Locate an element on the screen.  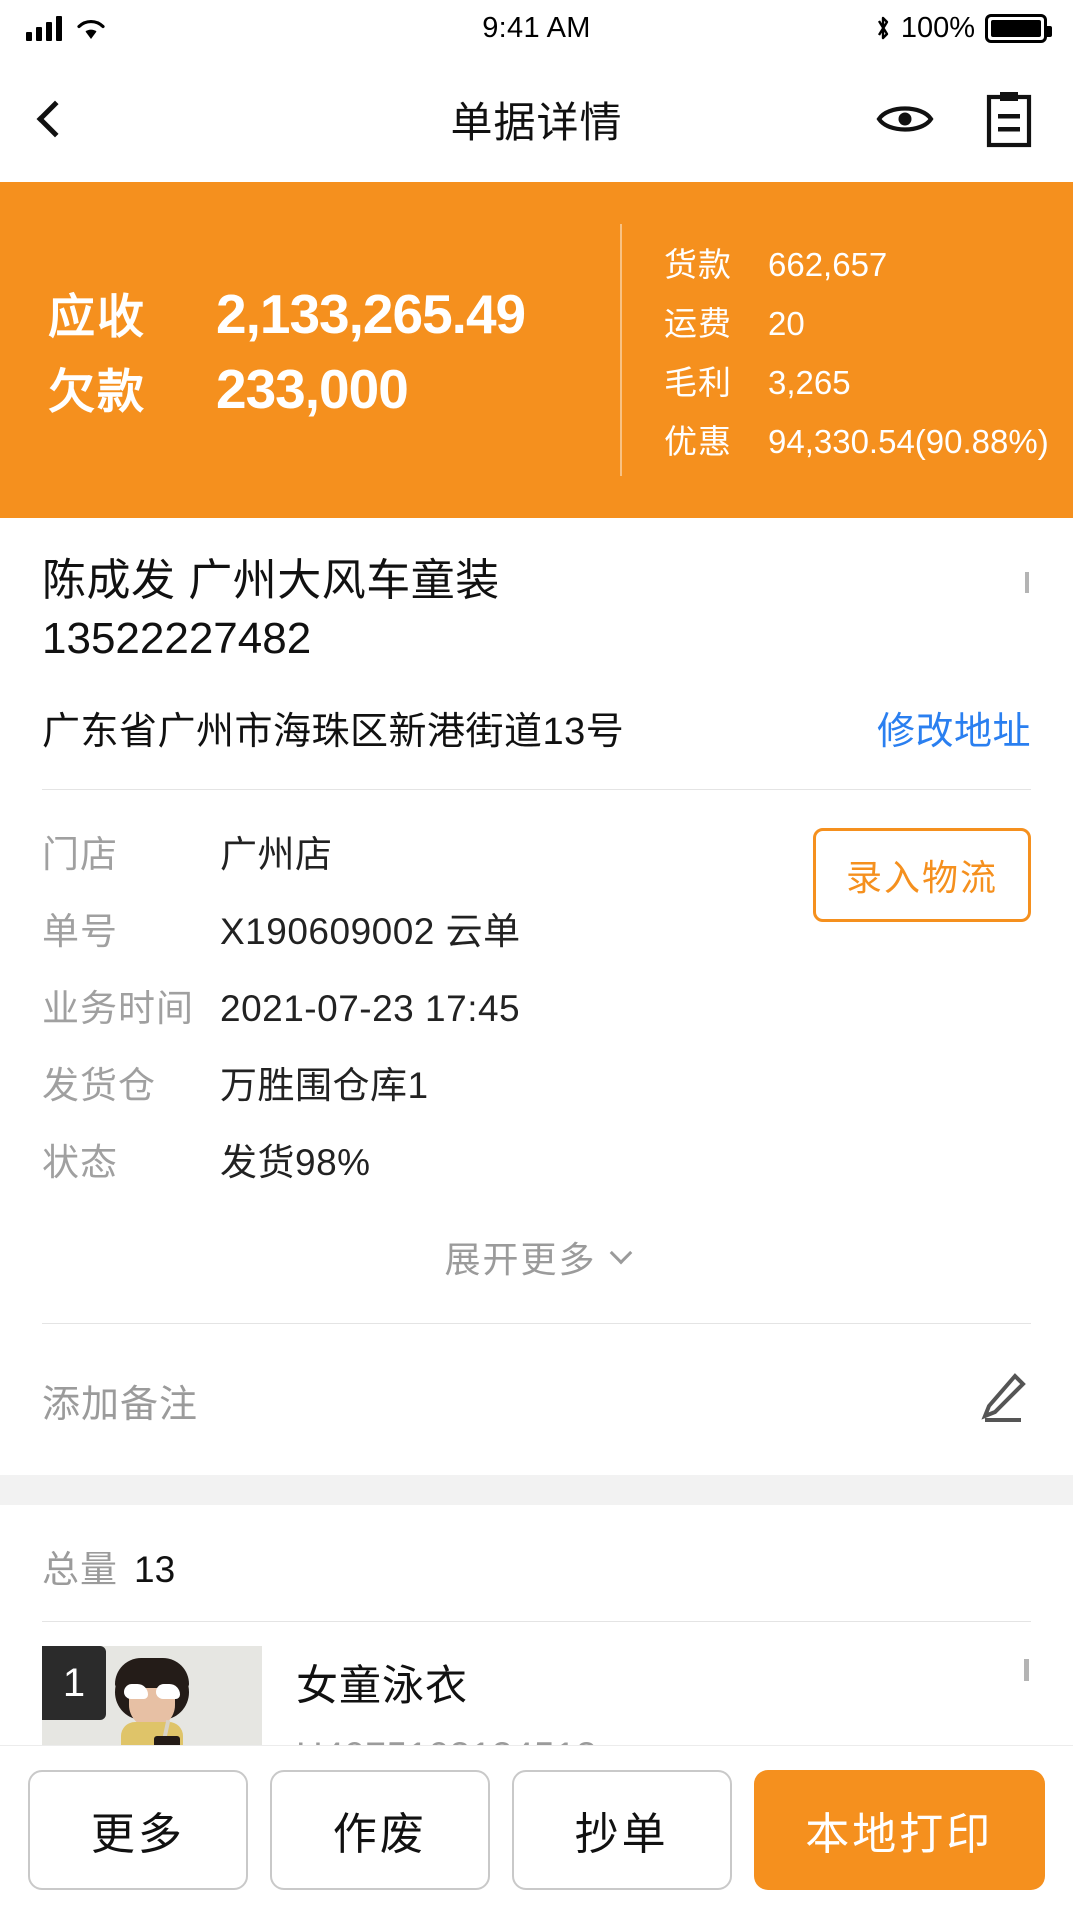
info-row: 业务时间 2021-07-23 17:45 is located at coordinates (536, 1005).